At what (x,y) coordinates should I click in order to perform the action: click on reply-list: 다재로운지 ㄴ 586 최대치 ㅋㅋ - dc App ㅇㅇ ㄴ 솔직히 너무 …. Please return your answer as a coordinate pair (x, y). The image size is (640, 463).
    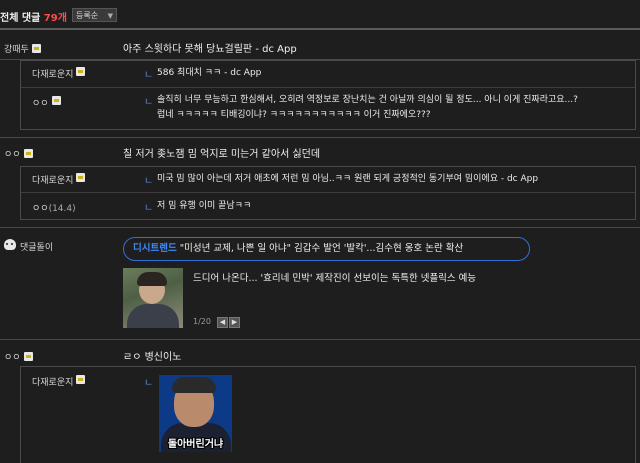
    Looking at the image, I should click on (328, 95).